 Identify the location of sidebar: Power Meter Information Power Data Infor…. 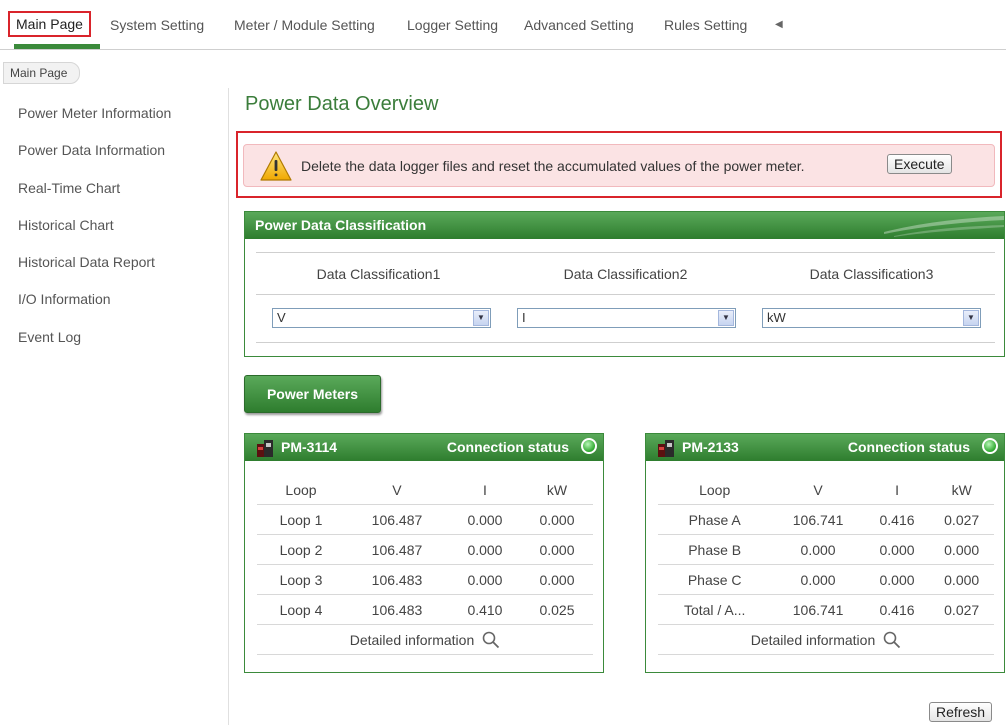
(94, 234).